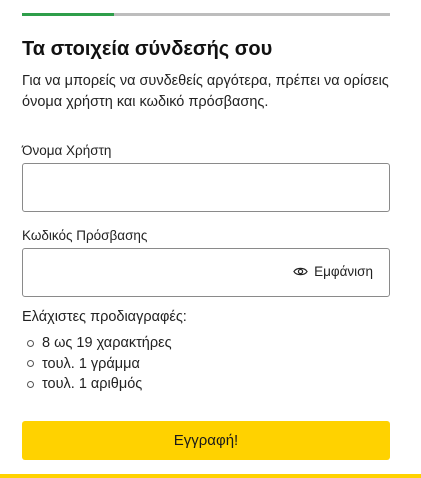 This screenshot has width=421, height=478. I want to click on step-progress-fill, so click(68, 14).